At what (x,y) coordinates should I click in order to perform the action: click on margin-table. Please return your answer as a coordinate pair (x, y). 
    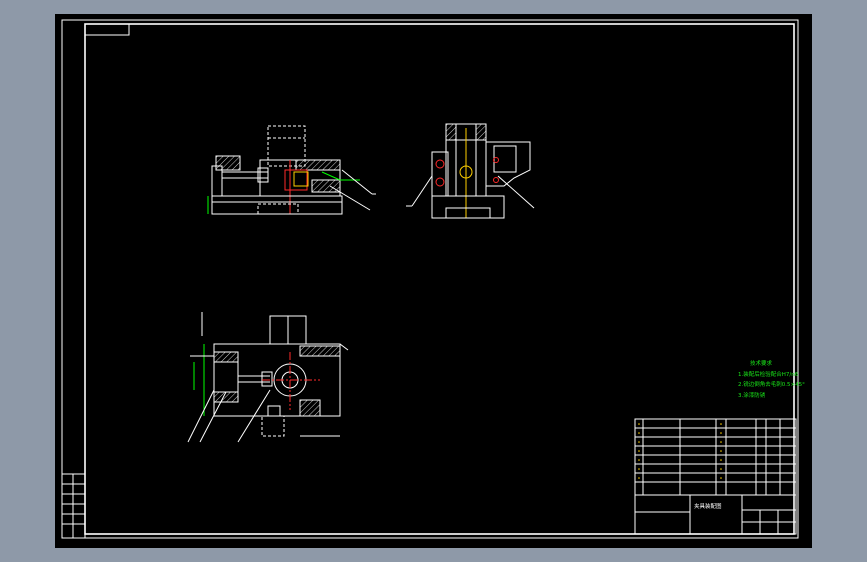
    Looking at the image, I should click on (73, 506).